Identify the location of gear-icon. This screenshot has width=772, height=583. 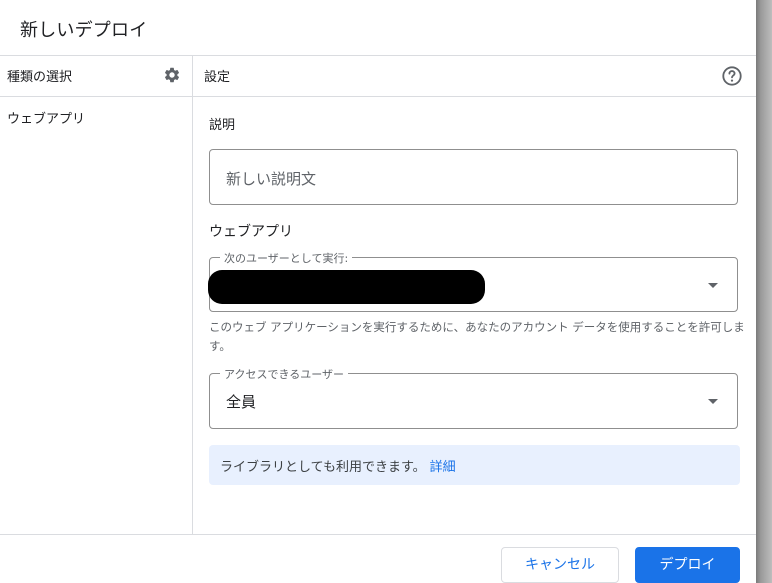
(172, 75).